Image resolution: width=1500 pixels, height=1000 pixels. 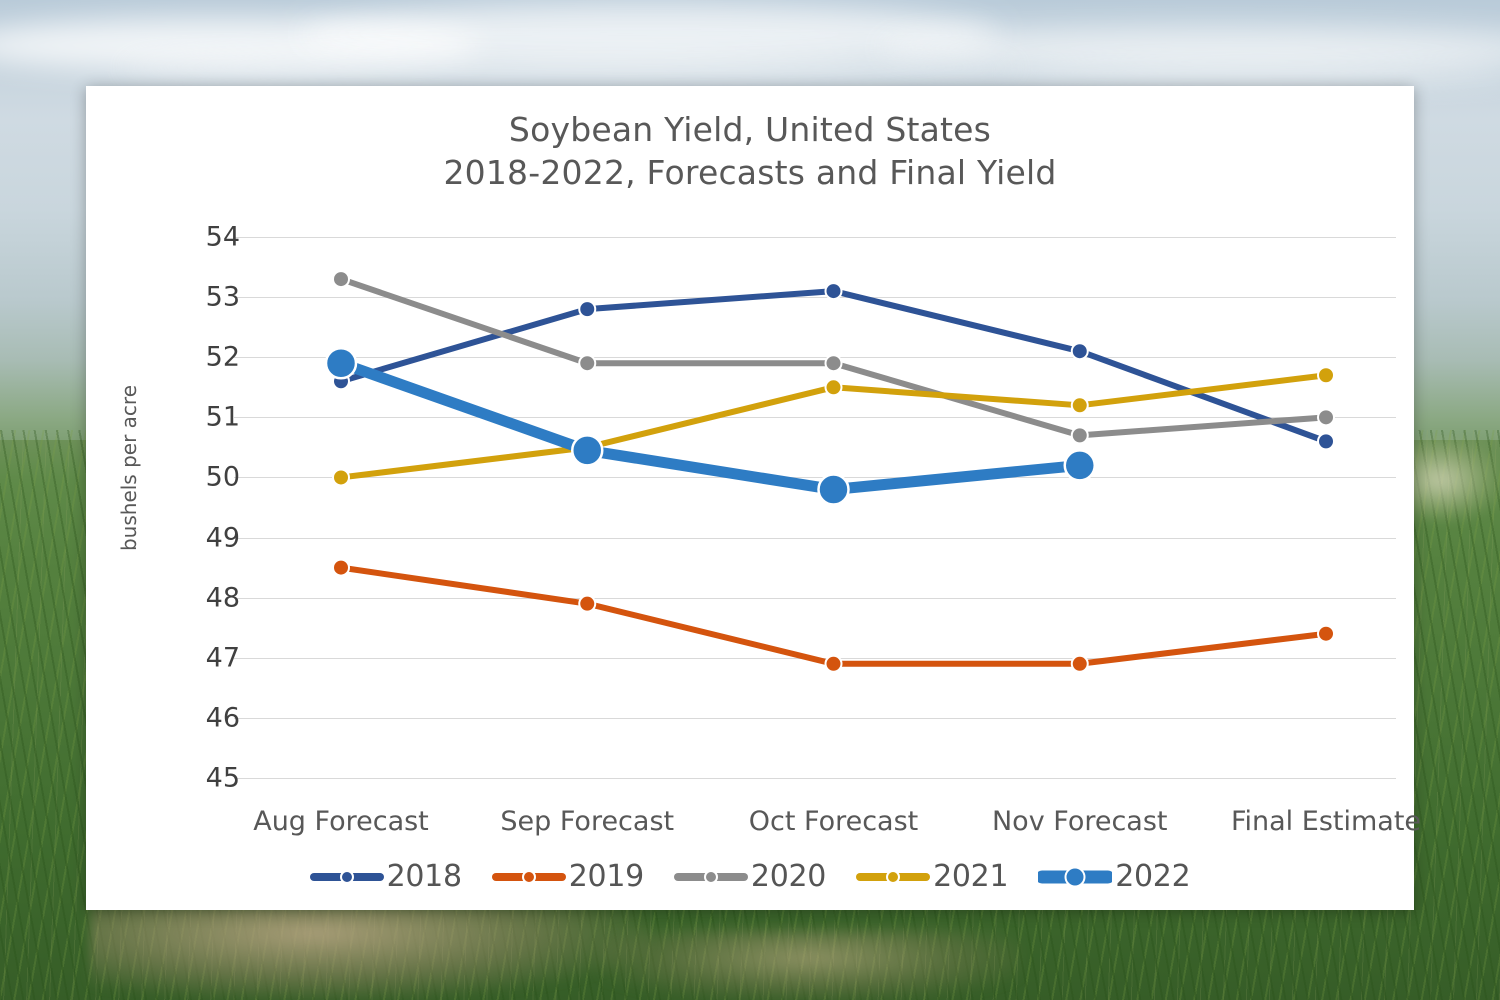 I want to click on legend-item-2018: 2018, so click(x=385, y=876).